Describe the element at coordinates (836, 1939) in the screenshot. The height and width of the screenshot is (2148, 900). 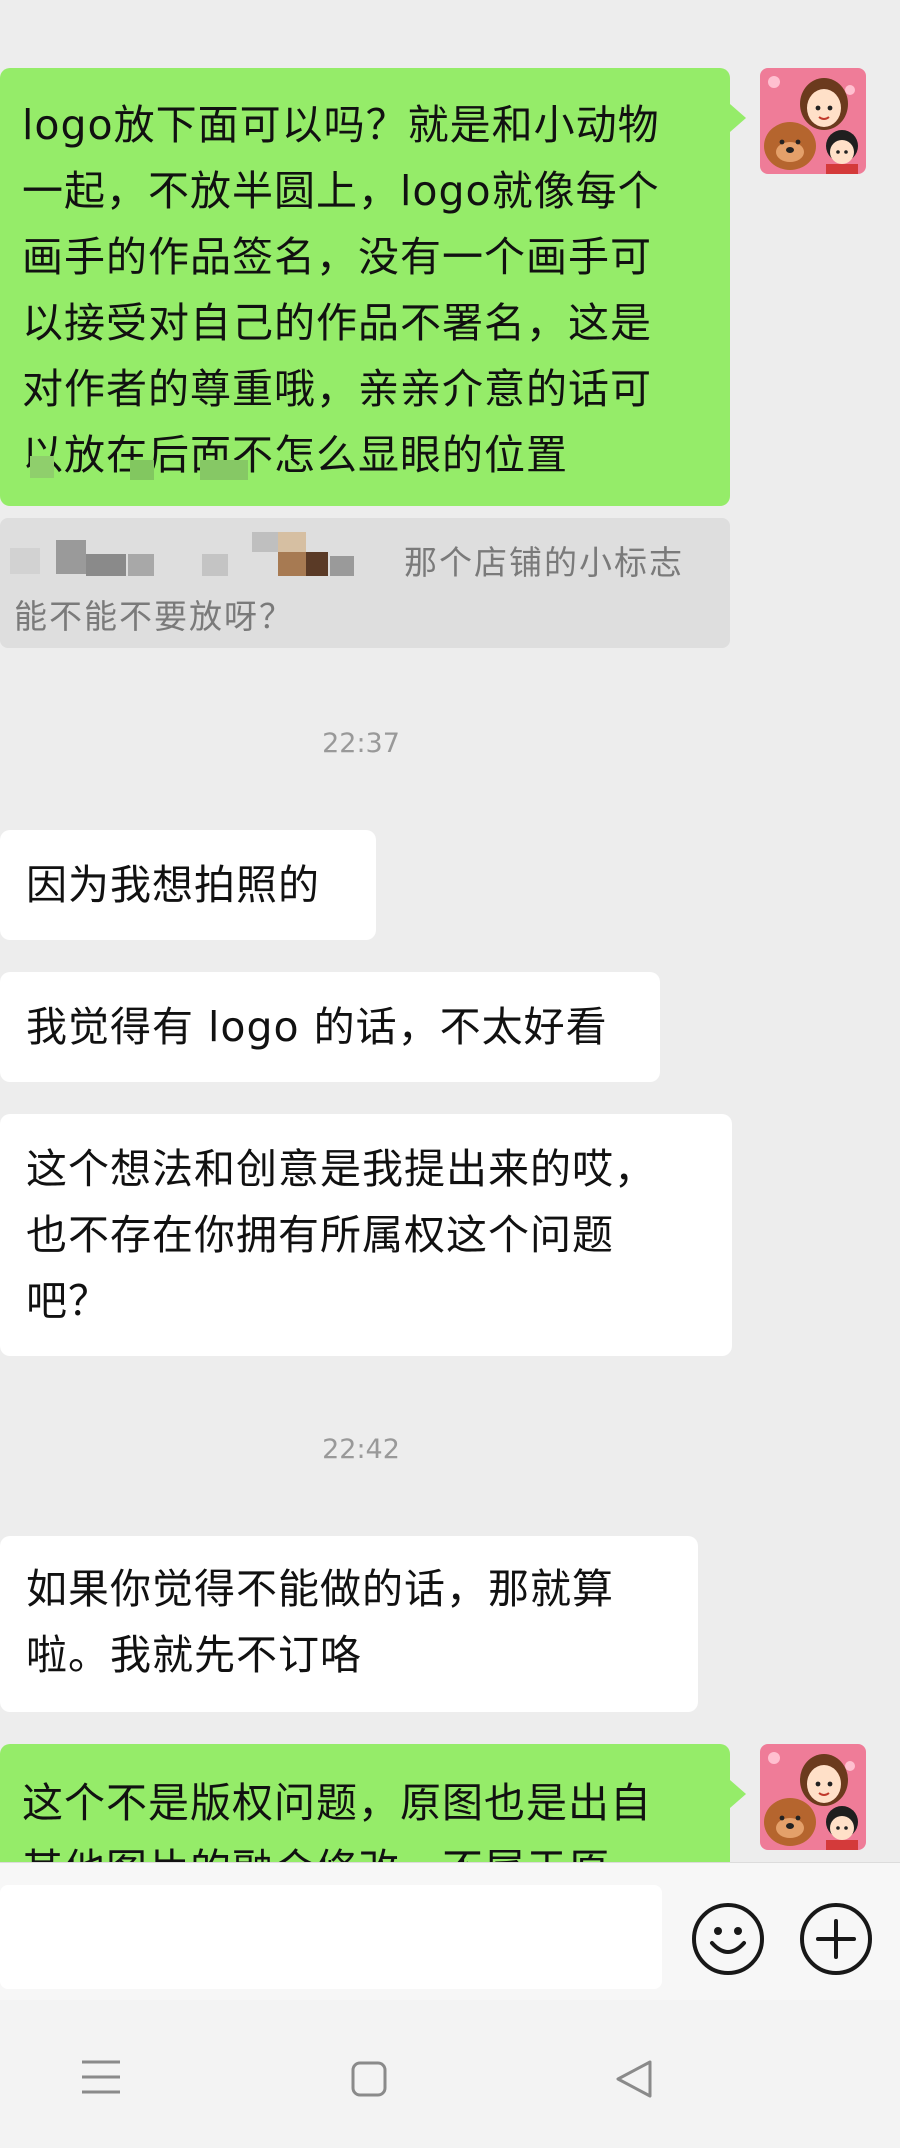
I see `plus-circle-icon` at that location.